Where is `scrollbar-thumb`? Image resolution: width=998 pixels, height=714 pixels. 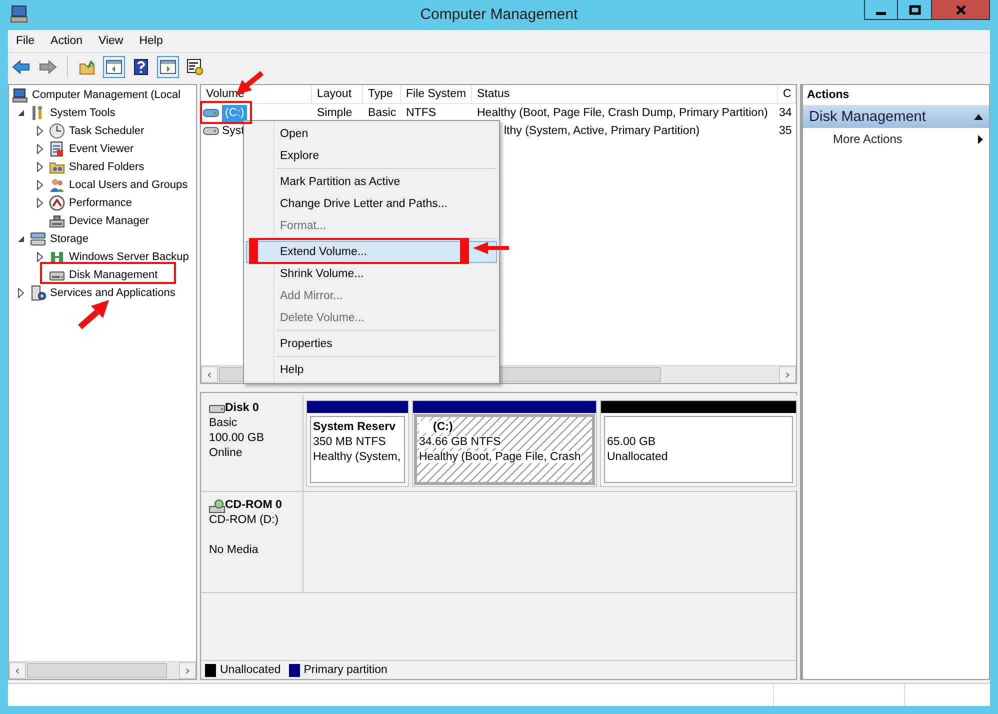
scrollbar-thumb is located at coordinates (97, 670).